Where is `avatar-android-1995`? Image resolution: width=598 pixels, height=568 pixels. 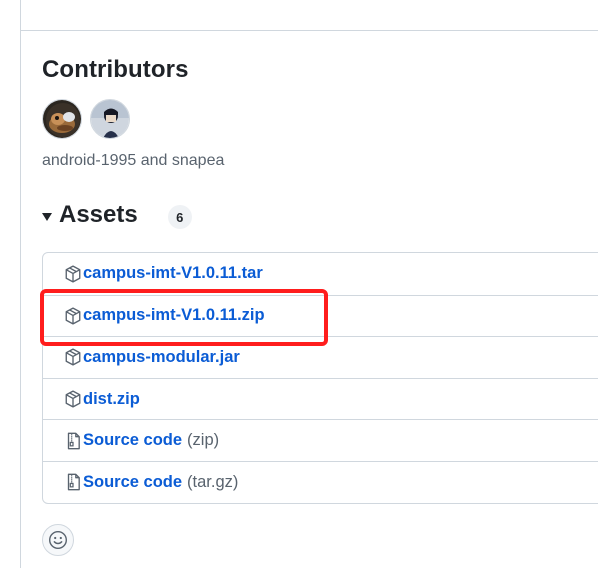 avatar-android-1995 is located at coordinates (62, 119).